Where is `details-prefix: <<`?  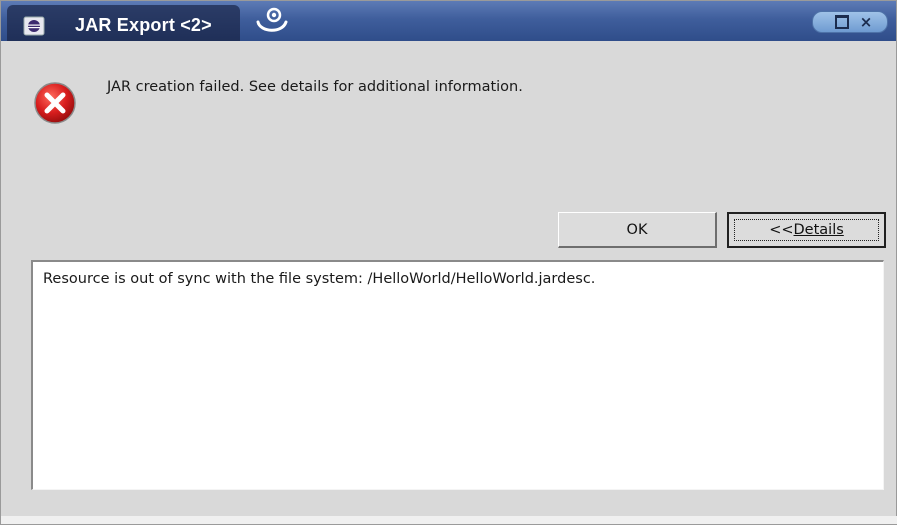
details-prefix: << is located at coordinates (781, 230).